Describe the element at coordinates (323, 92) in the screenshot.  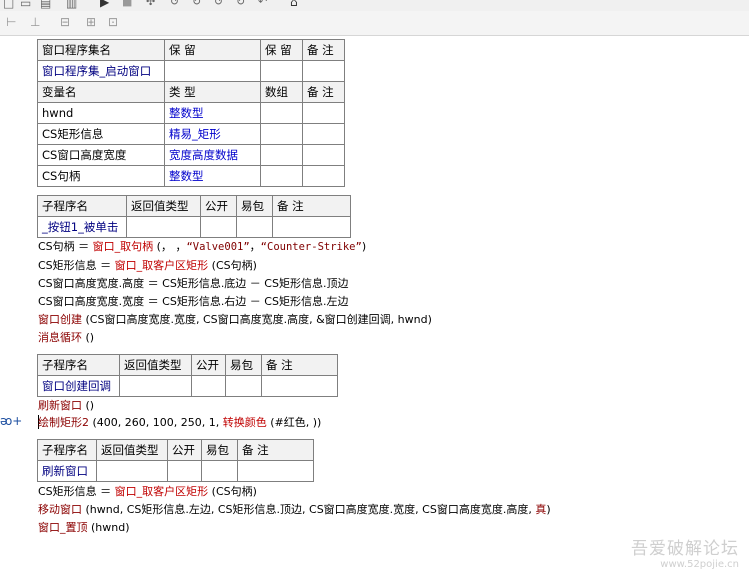
I see `vars-header-note: 备 注` at that location.